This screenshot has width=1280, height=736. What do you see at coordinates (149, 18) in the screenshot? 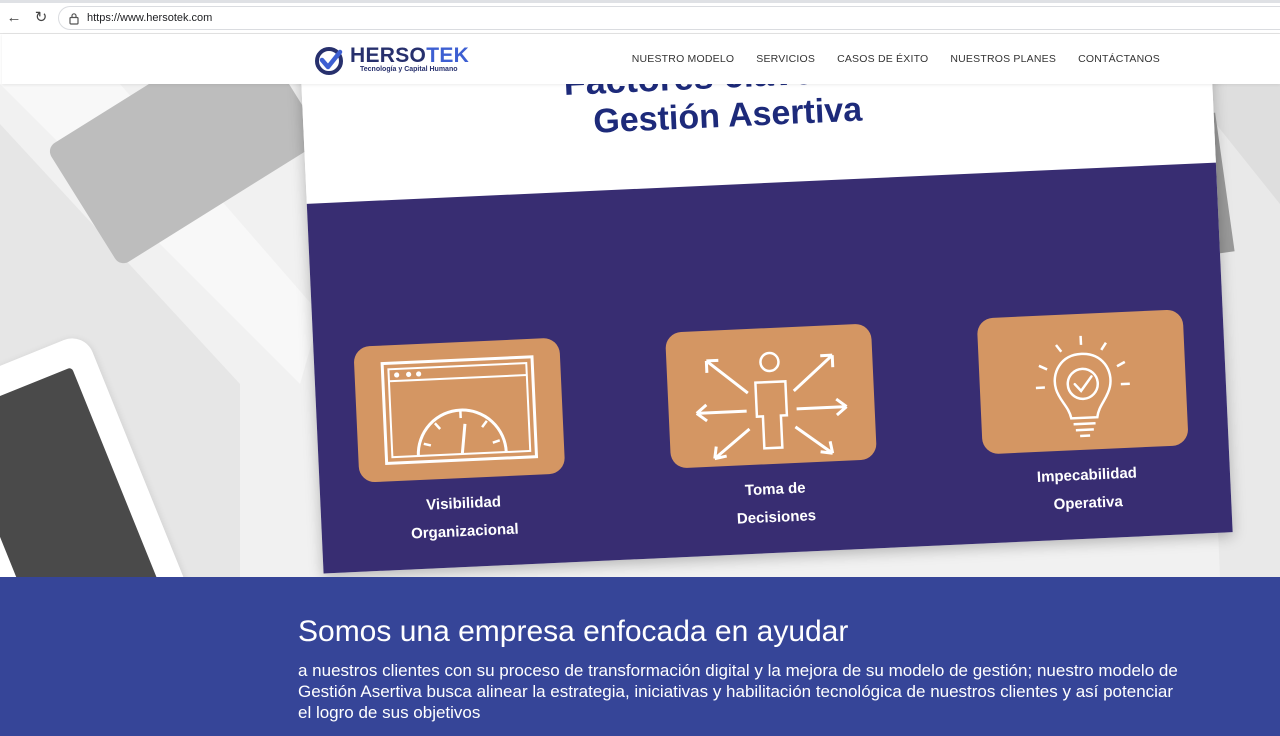
I see `url-text: https://www.hersotek.com` at bounding box center [149, 18].